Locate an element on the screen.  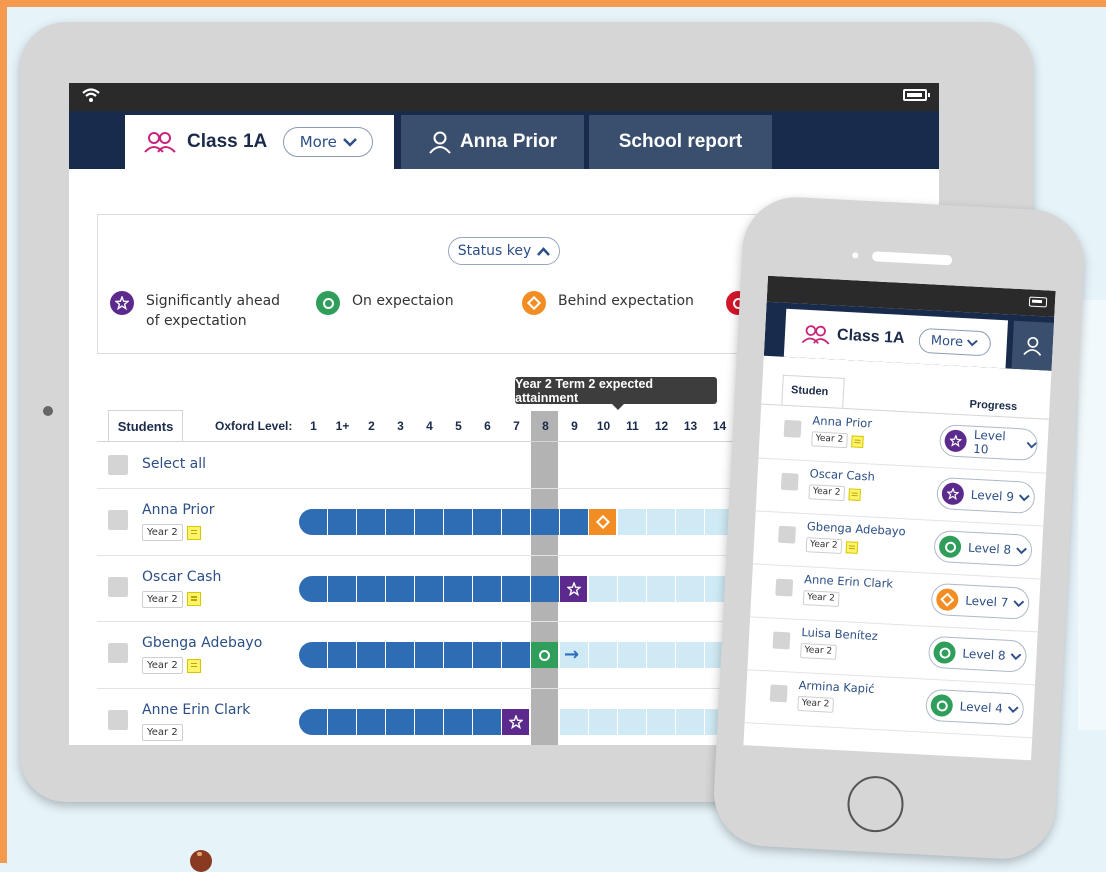
level-dropdown: Level 4 is located at coordinates (974, 707).